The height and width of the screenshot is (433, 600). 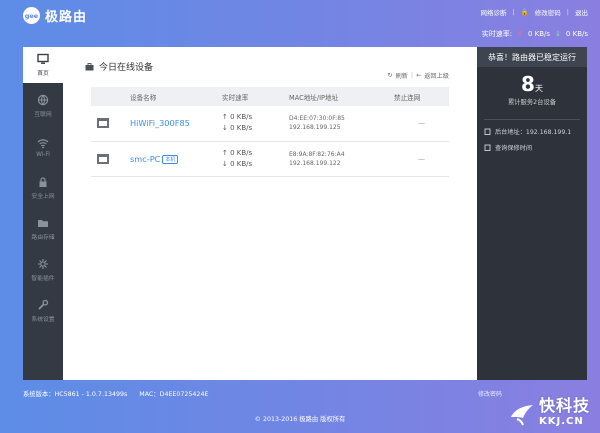 I want to click on admin-address: 后台地址：192.168.199.1, so click(x=533, y=132).